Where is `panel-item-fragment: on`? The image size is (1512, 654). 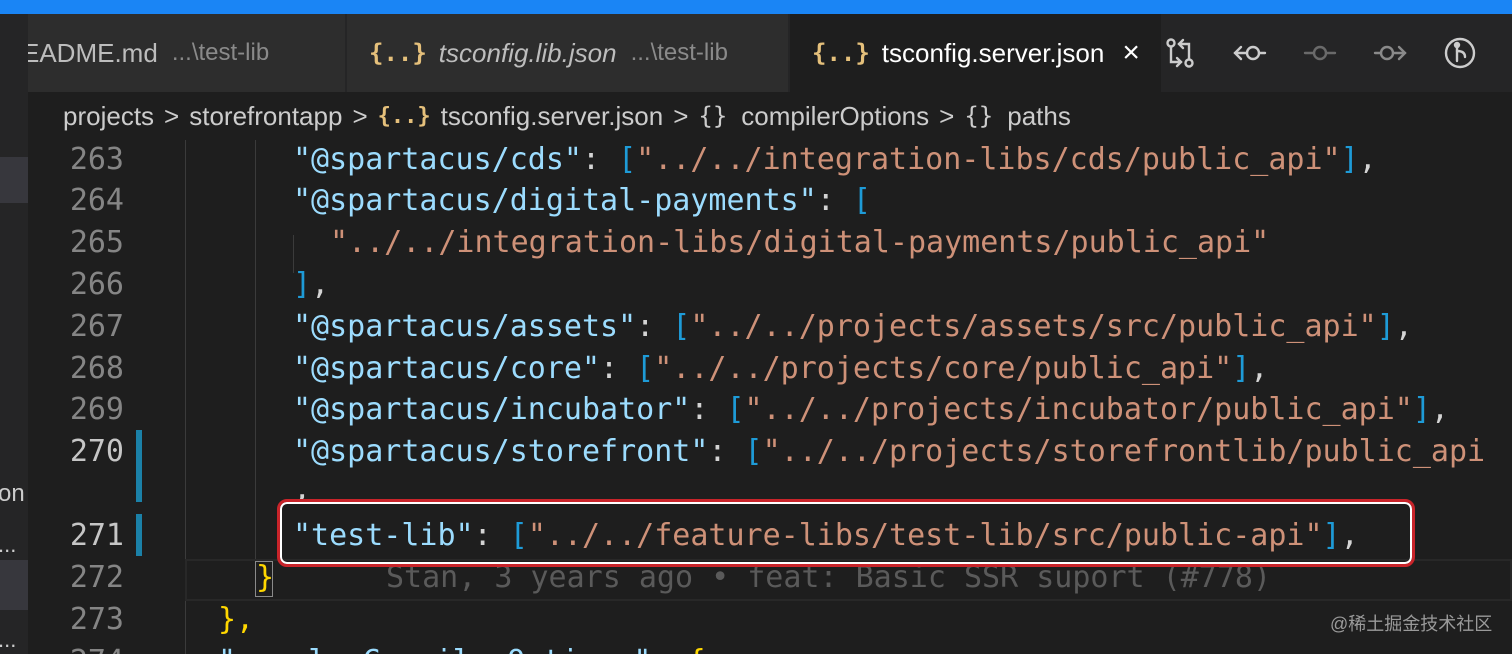 panel-item-fragment: on is located at coordinates (12, 494).